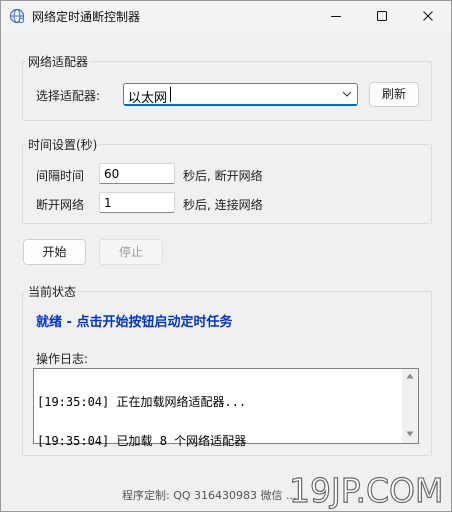 The height and width of the screenshot is (512, 452). I want to click on minimize-button, so click(336, 16).